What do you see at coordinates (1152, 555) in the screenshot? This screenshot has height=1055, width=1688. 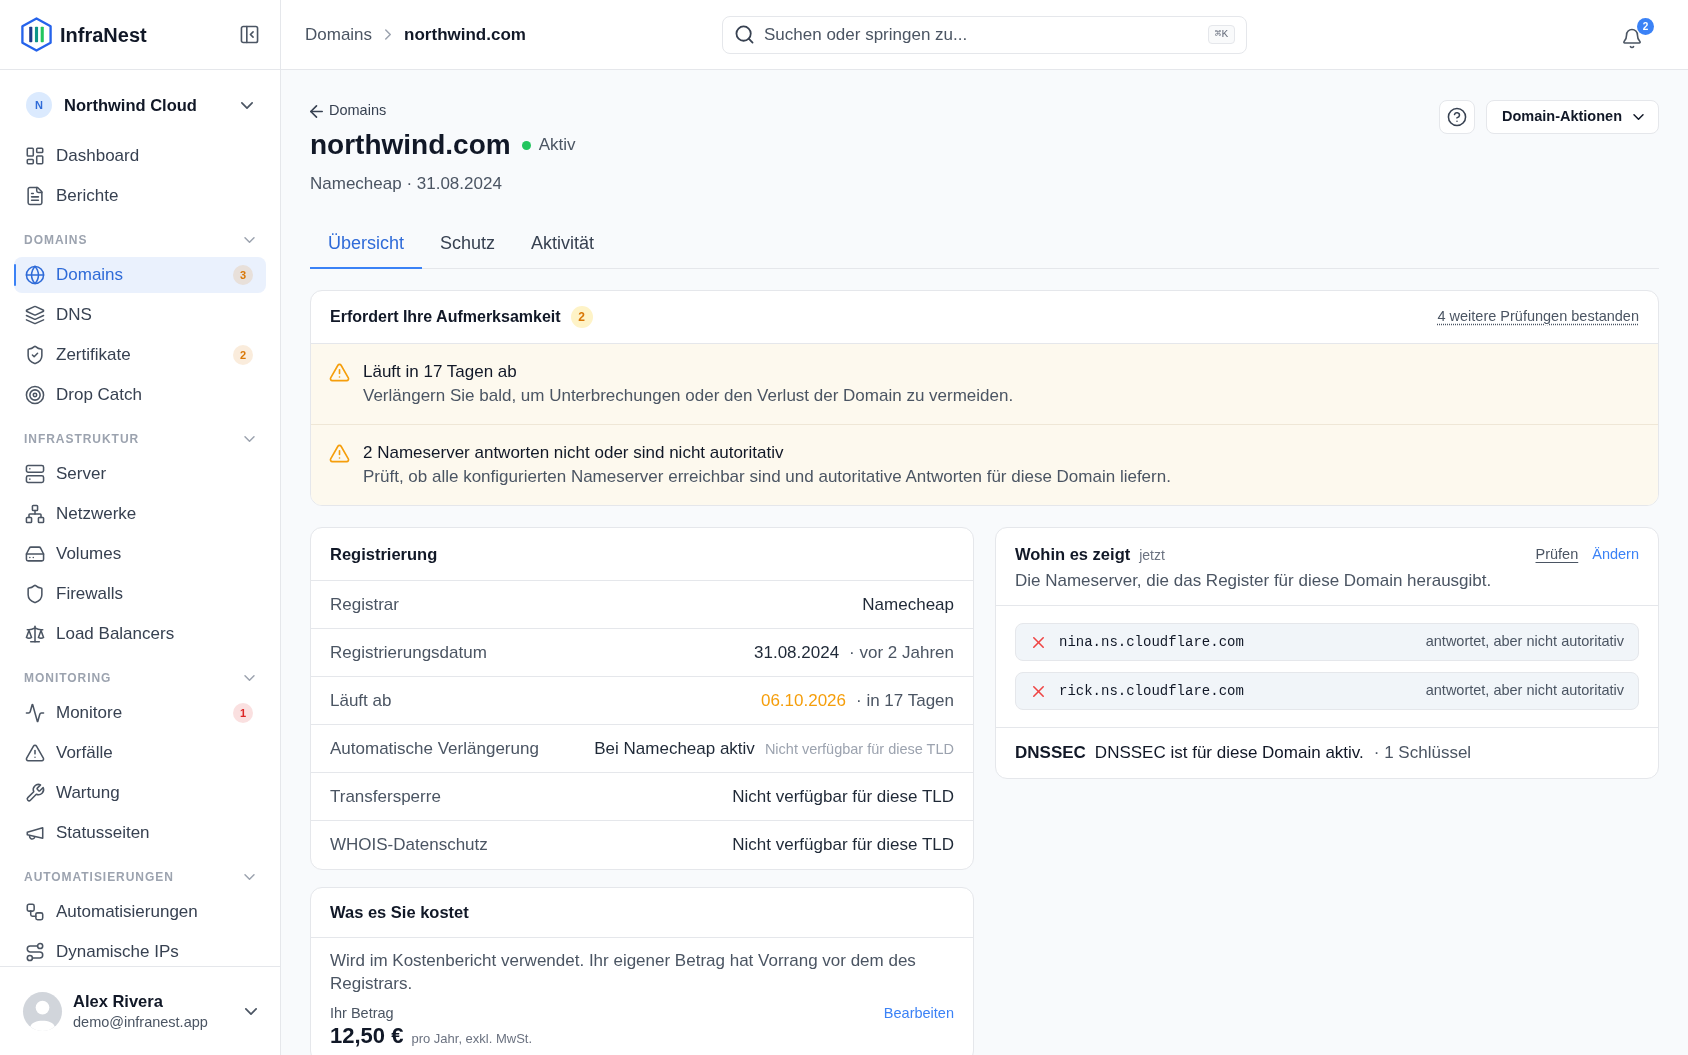 I see `updated-time: jetzt` at bounding box center [1152, 555].